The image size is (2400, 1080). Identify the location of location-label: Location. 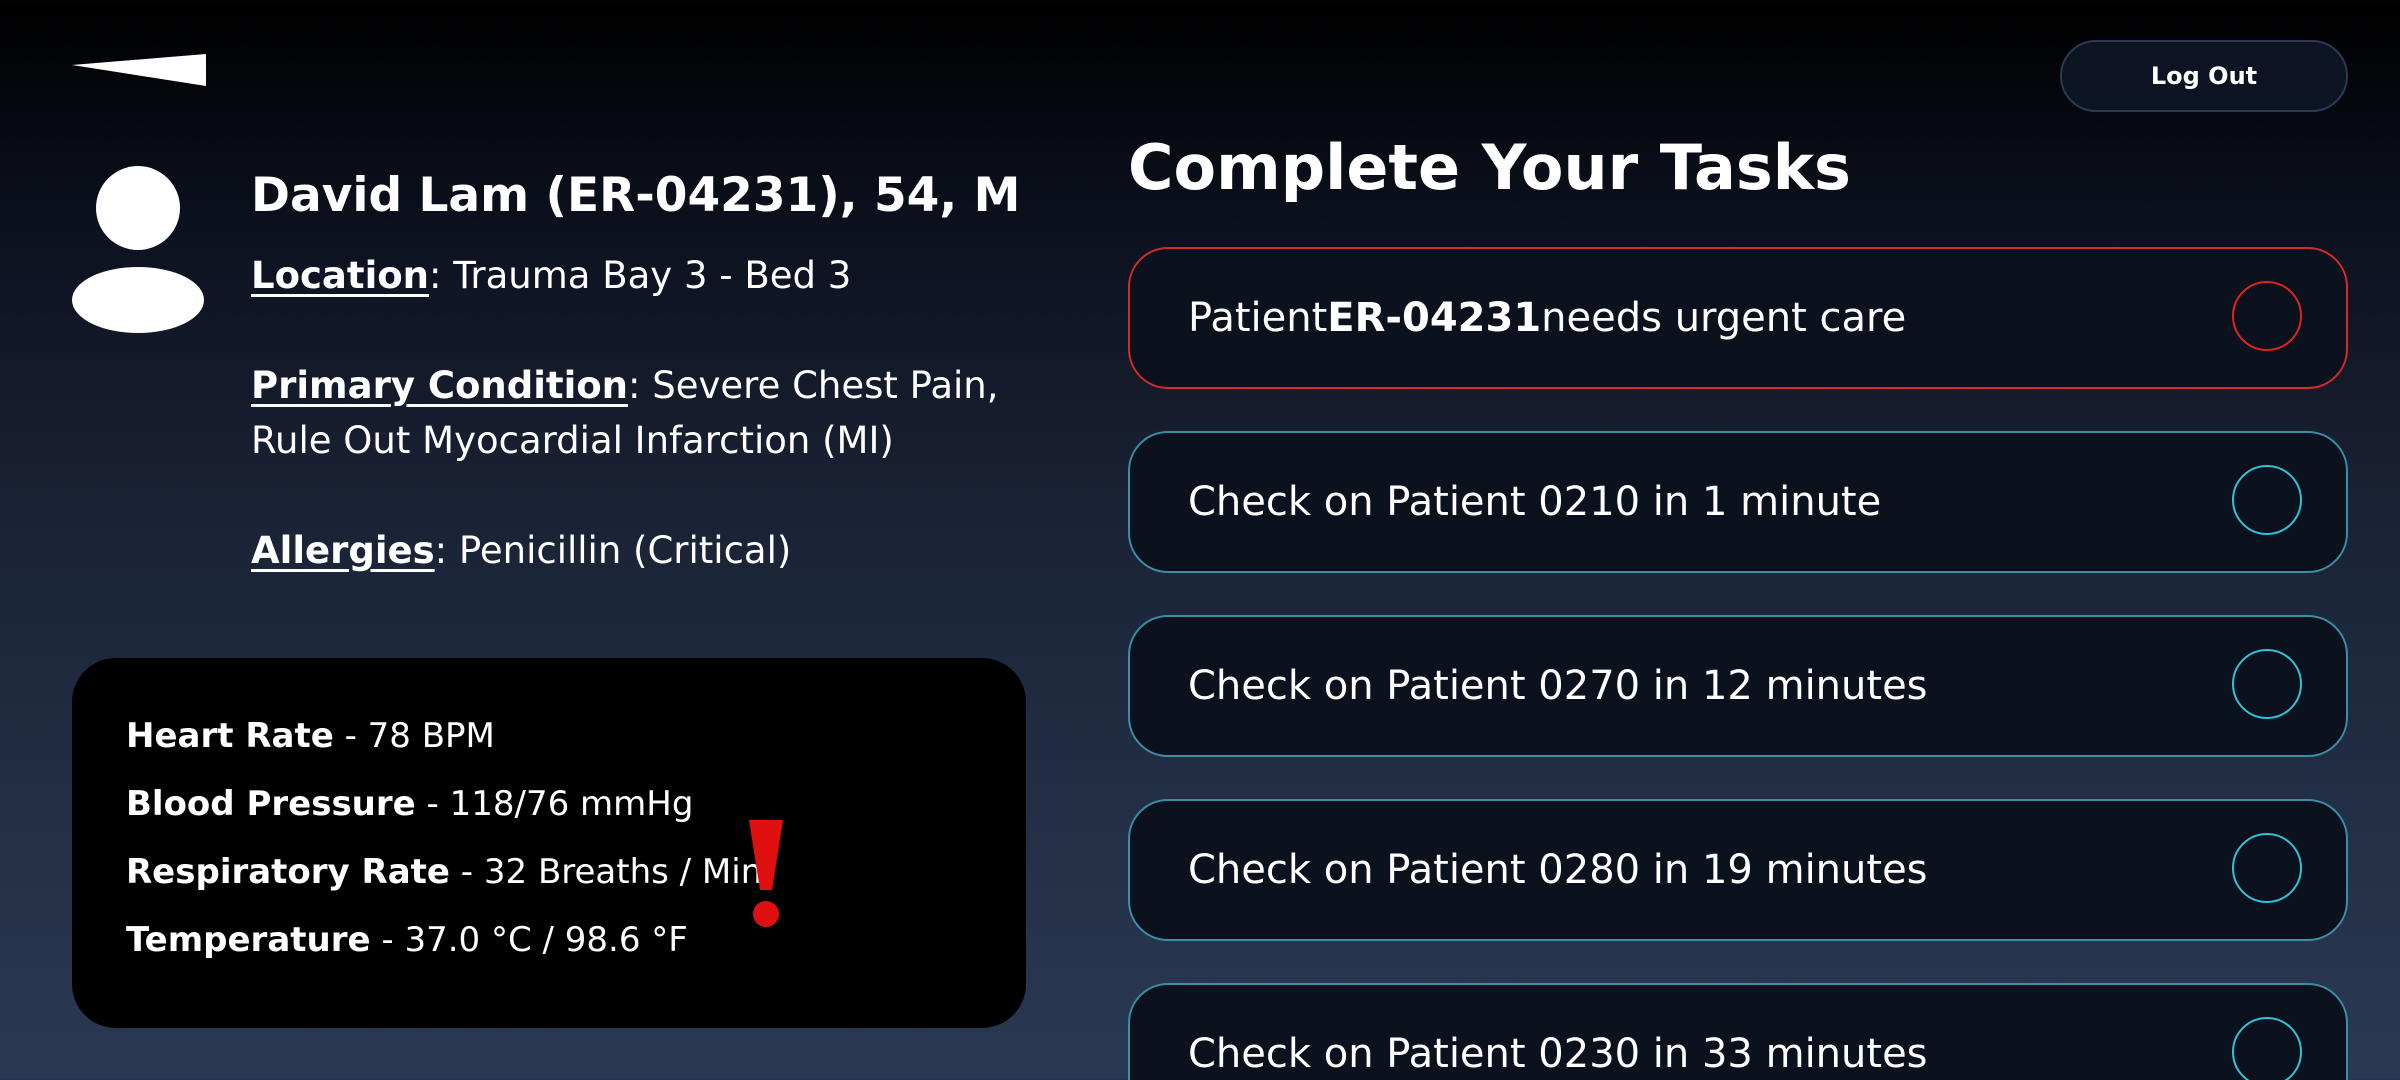
(340, 275).